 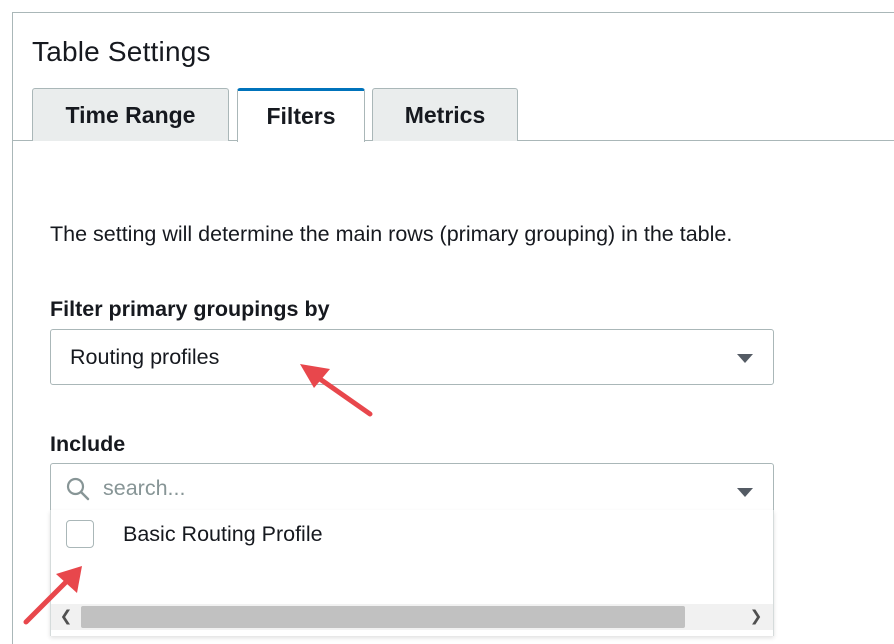 What do you see at coordinates (403, 488) in the screenshot?
I see `include-search-input` at bounding box center [403, 488].